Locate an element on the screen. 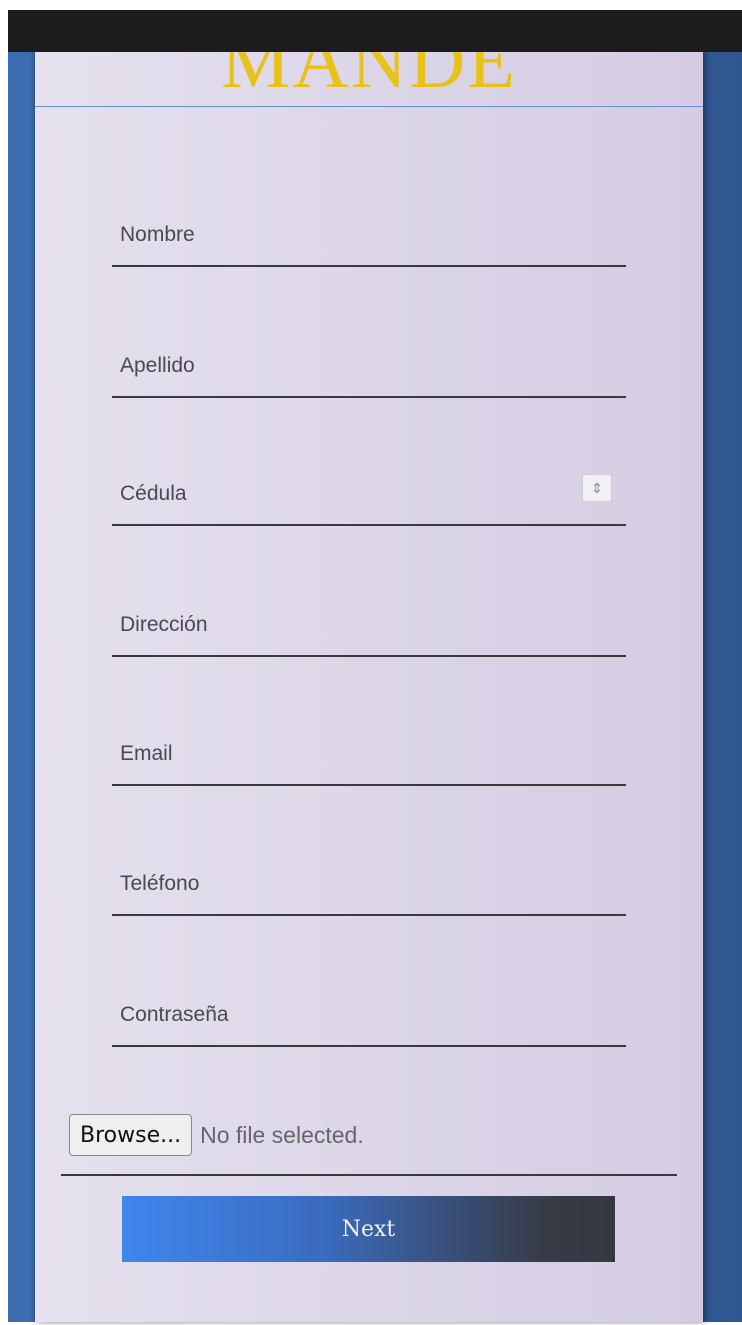 The width and height of the screenshot is (742, 1325). file-divider is located at coordinates (369, 1175).